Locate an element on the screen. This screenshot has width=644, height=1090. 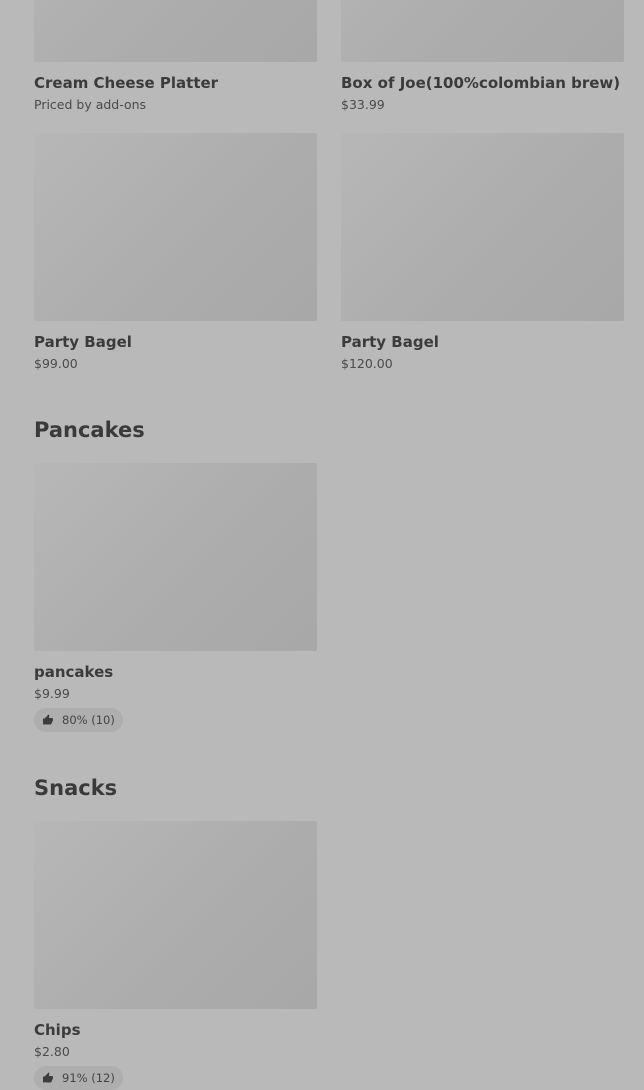
menu-item-name: Cream Cheese Platter is located at coordinates (126, 83).